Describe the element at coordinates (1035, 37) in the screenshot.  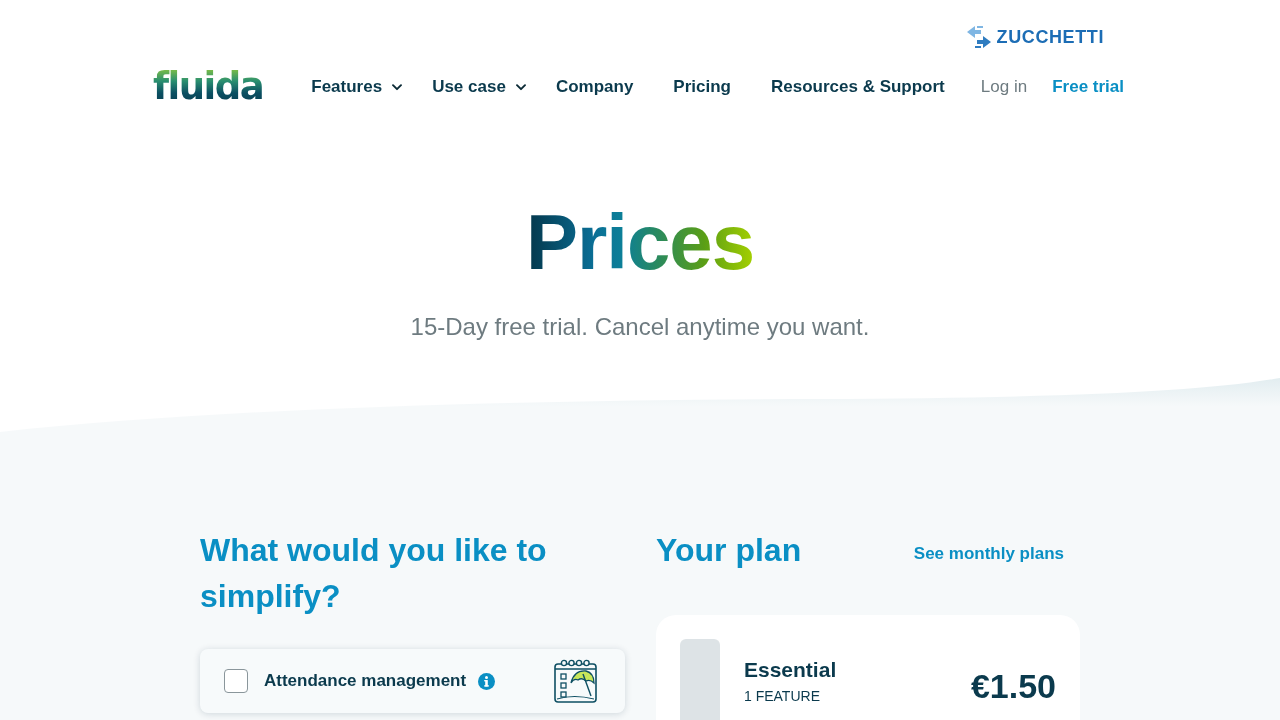
I see `partner-logo-link: ZUCCHETTI` at that location.